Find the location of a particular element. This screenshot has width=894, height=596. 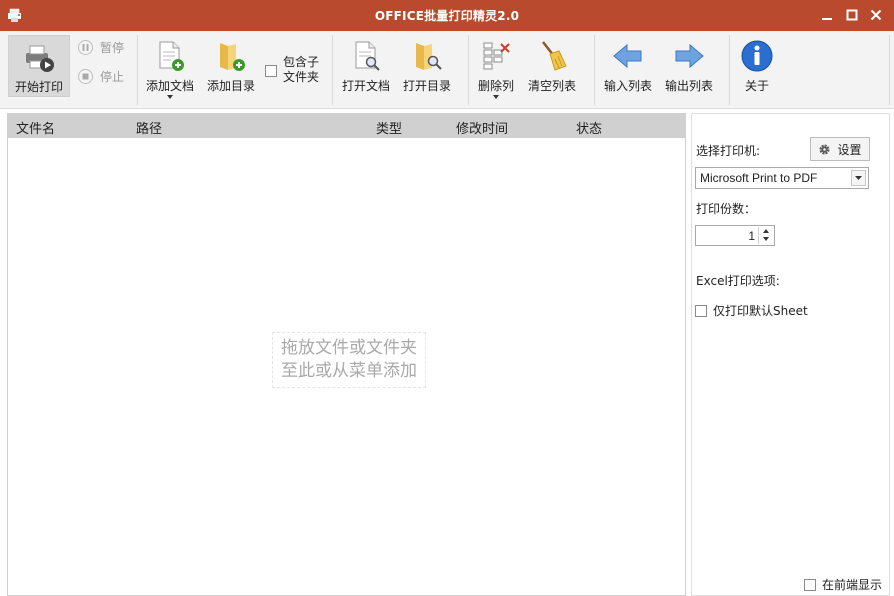

gear-icon is located at coordinates (824, 149).